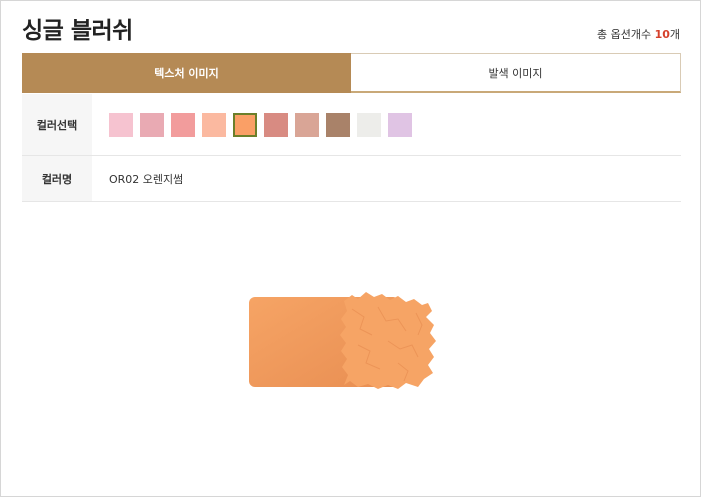 This screenshot has width=701, height=497. I want to click on product-texture-image, so click(362, 343).